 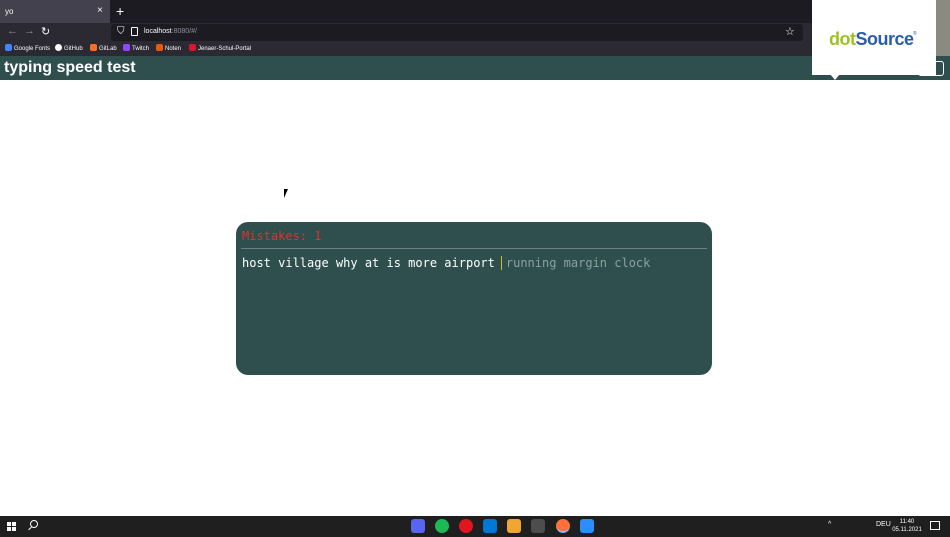 I want to click on logo-wordmark: dotSource, so click(x=871, y=39).